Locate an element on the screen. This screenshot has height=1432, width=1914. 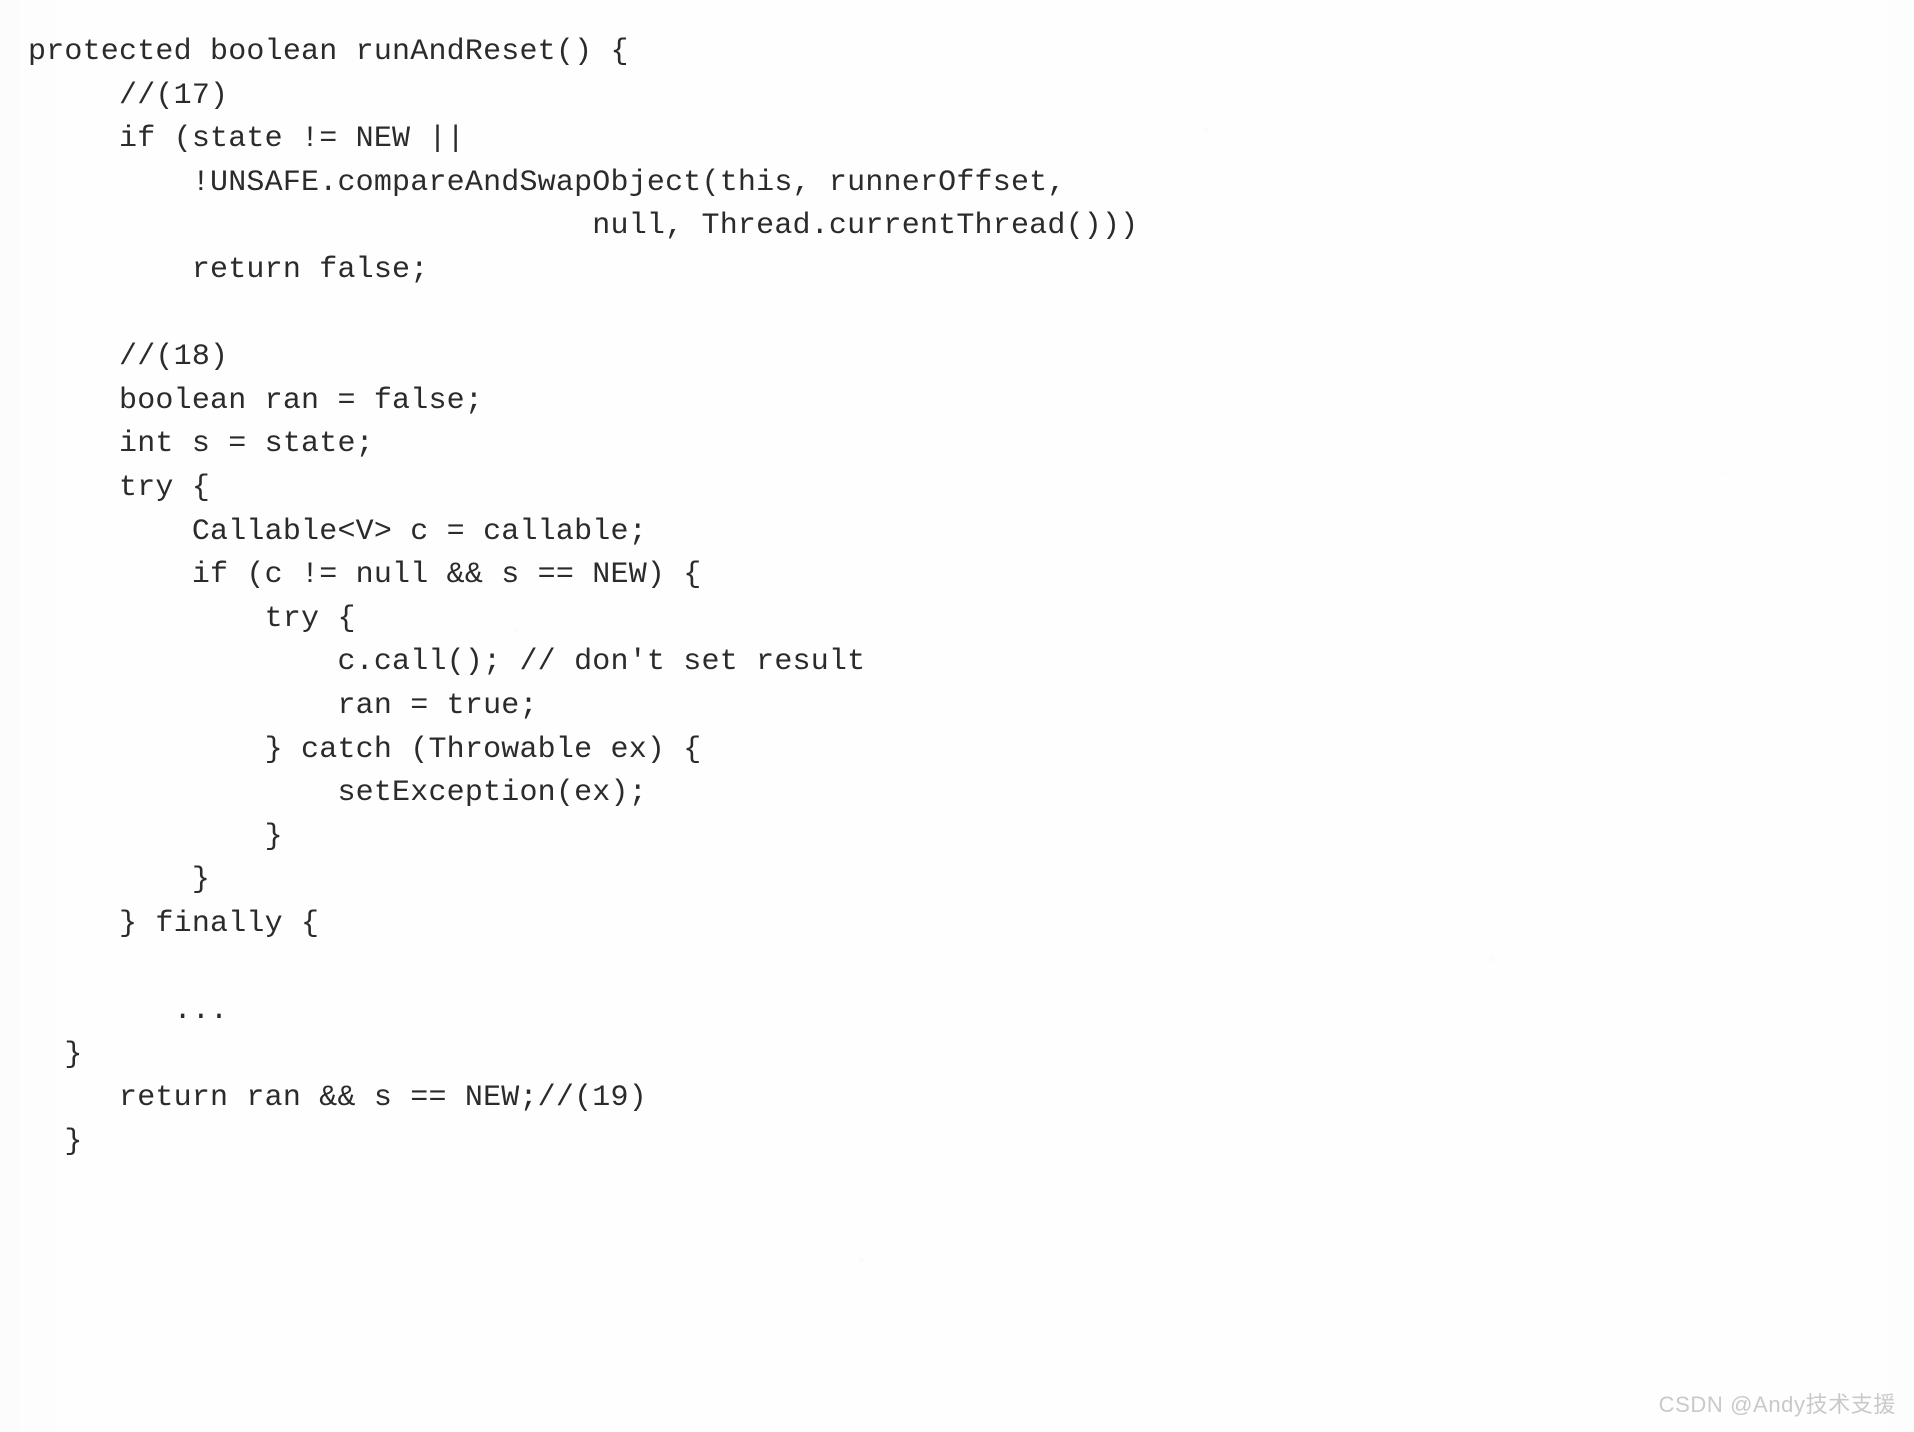
code-line: ran = true; is located at coordinates (283, 705).